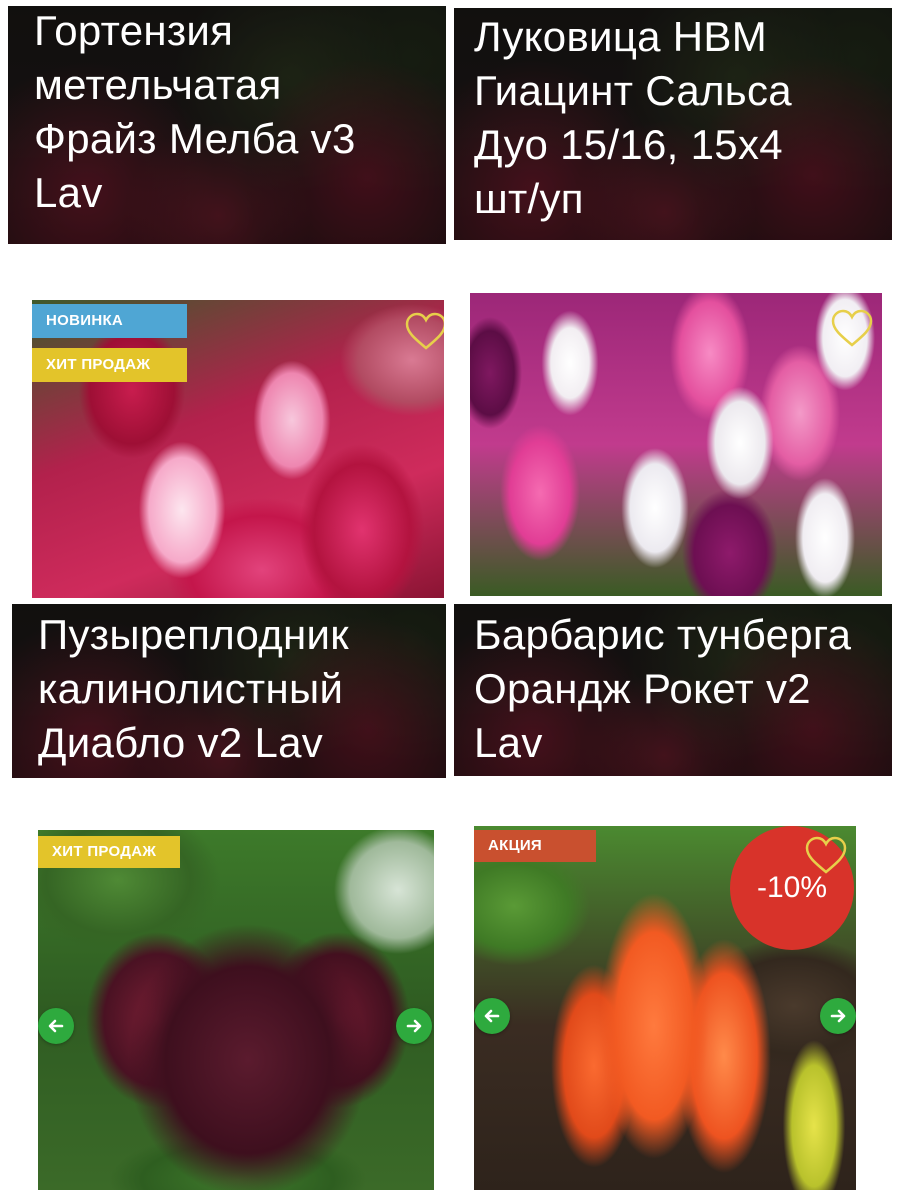 The image size is (900, 1200). What do you see at coordinates (662, 689) in the screenshot?
I see `product-title: Барбарис тунберга Орандж Рокет v2 Lav` at bounding box center [662, 689].